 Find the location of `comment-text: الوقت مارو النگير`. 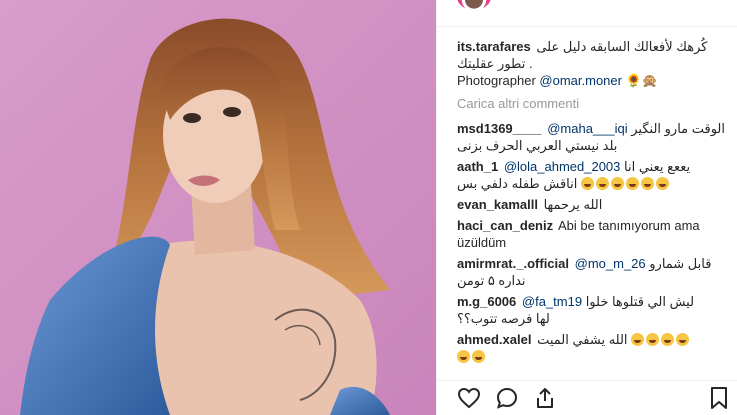

comment-text: الوقت مارو النگير is located at coordinates (678, 128).